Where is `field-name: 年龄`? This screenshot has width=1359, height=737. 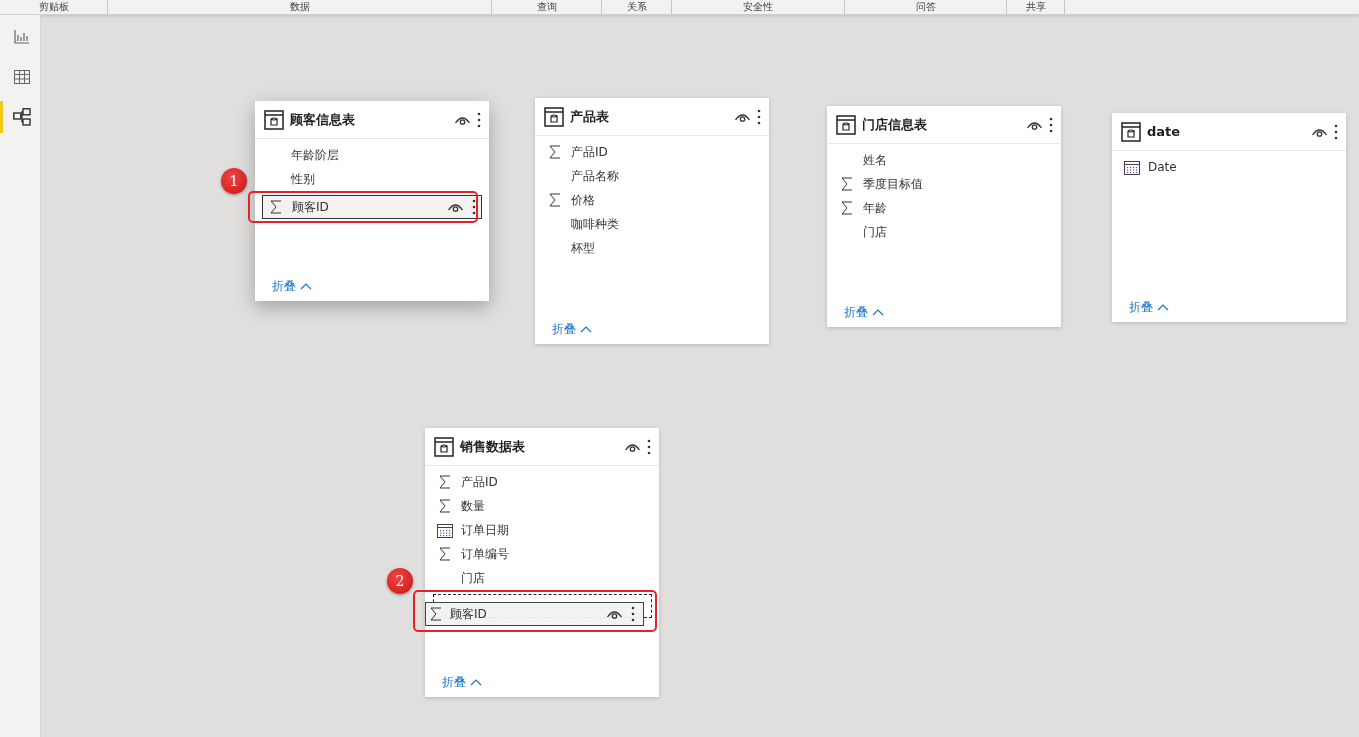 field-name: 年龄 is located at coordinates (875, 208).